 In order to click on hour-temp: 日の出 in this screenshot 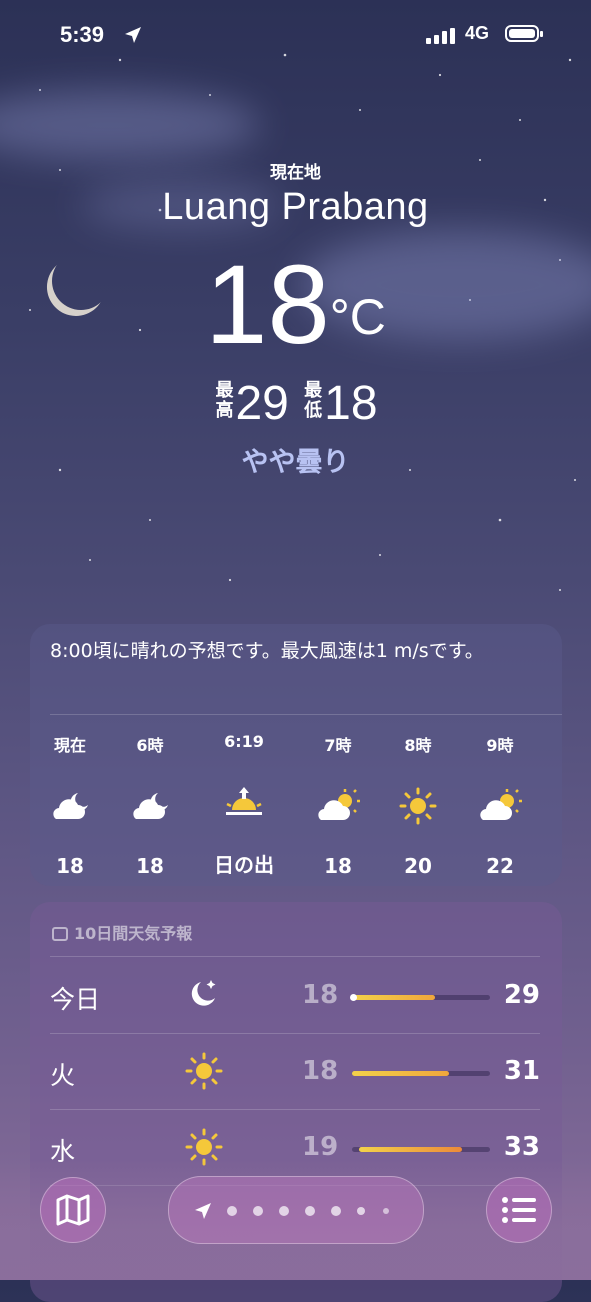, I will do `click(244, 865)`.